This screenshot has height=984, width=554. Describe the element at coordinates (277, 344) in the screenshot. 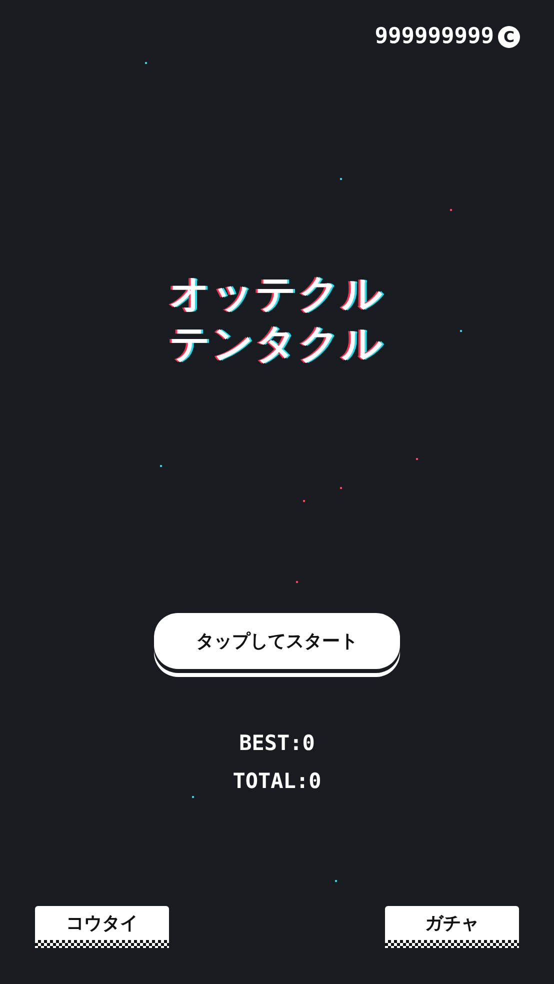

I see `game-title: テンタクル` at that location.